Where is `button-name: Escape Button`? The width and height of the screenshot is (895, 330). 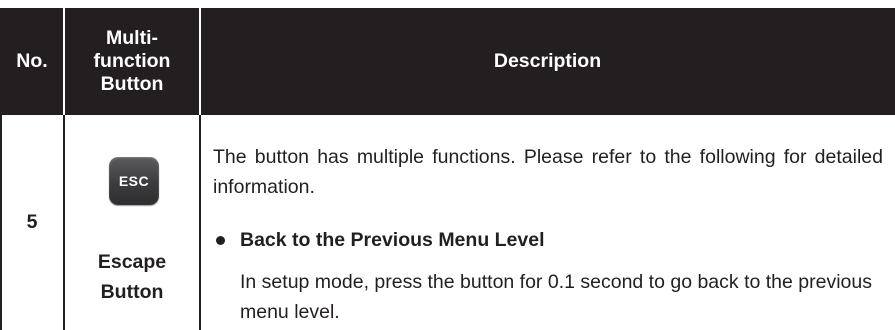
button-name: Escape Button is located at coordinates (132, 277).